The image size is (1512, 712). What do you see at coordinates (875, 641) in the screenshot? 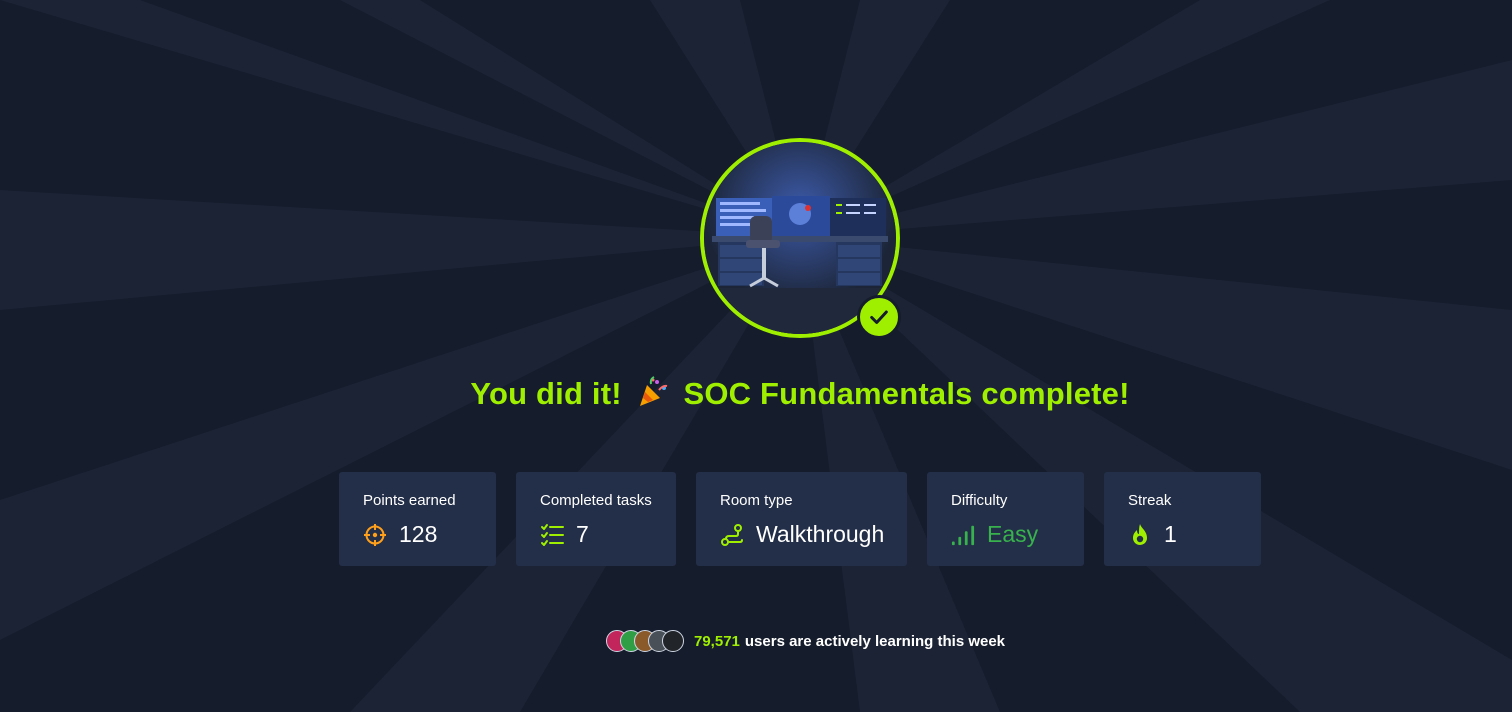
I see `active-learner-text: users are actively learning this week` at bounding box center [875, 641].